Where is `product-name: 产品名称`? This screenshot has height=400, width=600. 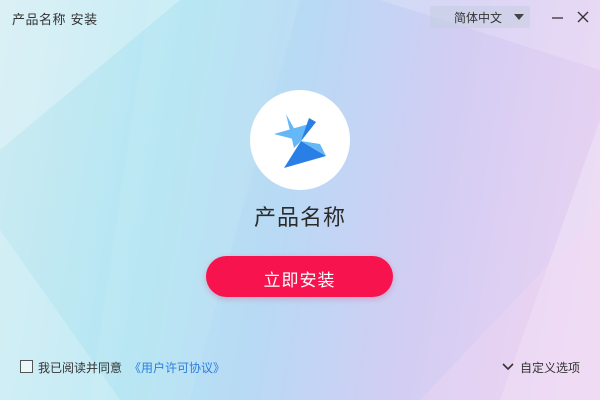 product-name: 产品名称 is located at coordinates (299, 218).